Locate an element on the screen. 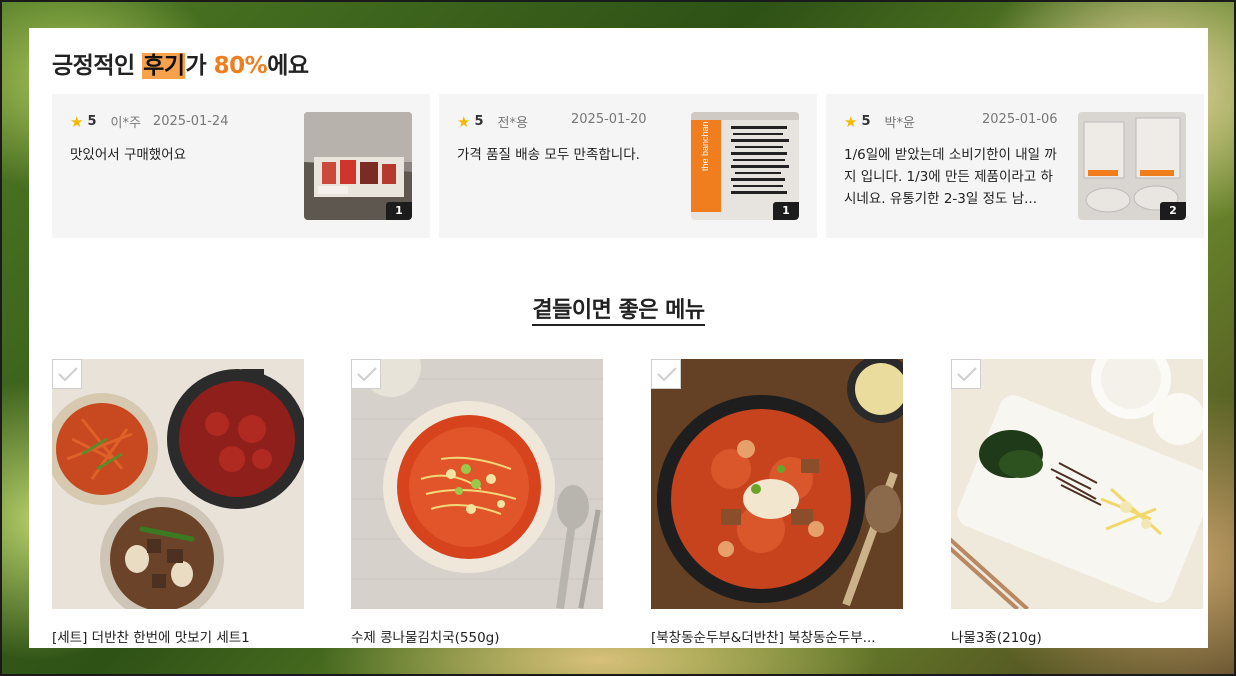 This screenshot has width=1236, height=676. review-meta: ★ 5 박*윤 is located at coordinates (885, 122).